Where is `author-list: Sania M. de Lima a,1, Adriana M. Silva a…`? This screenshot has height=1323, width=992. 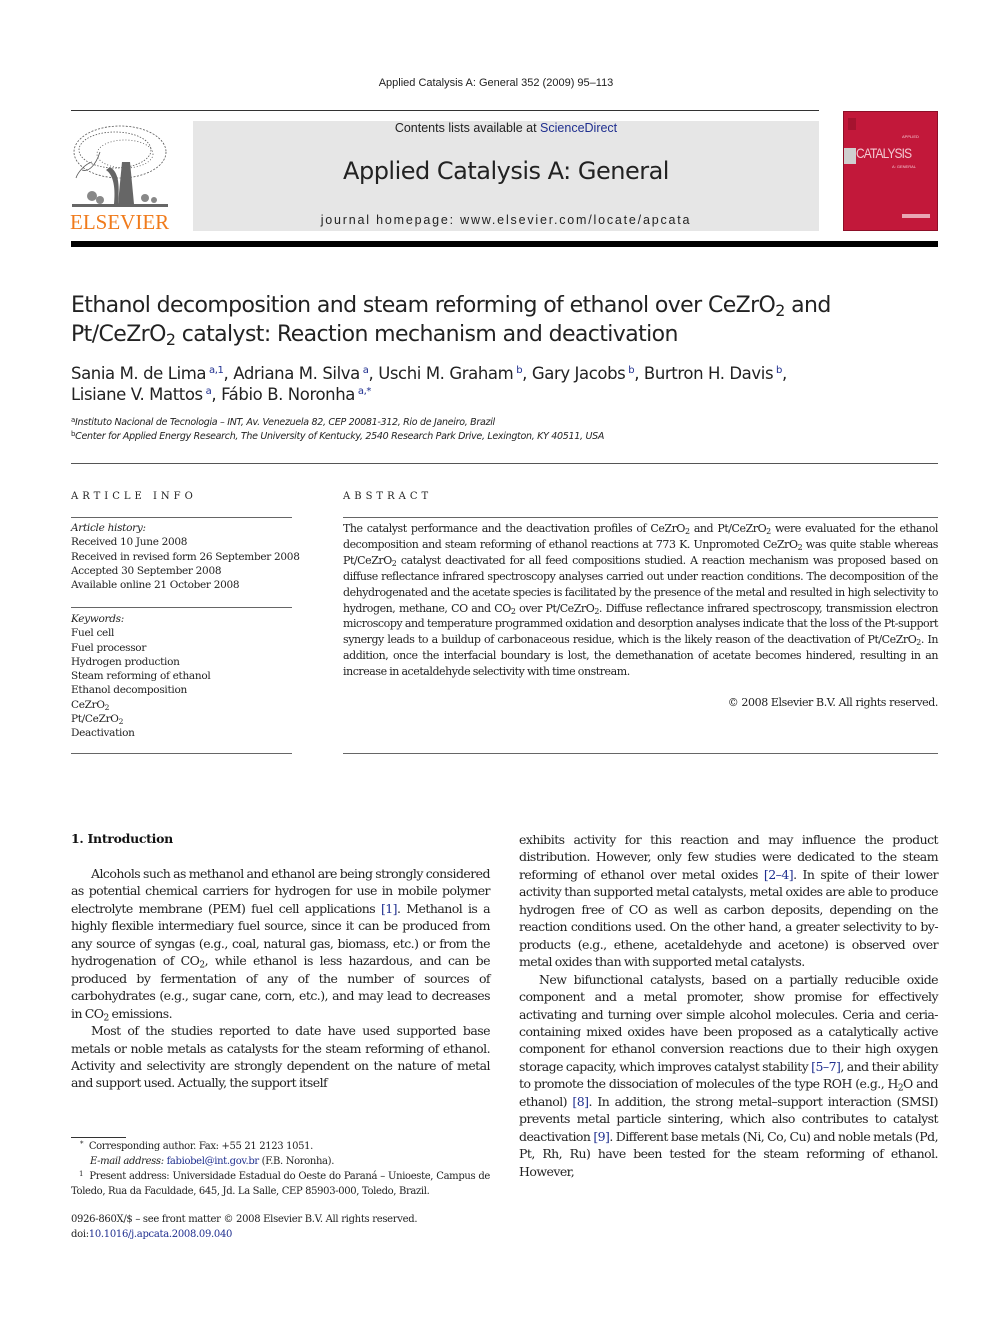
author-list: Sania M. de Lima a,1, Adriana M. Silva a… is located at coordinates (506, 384).